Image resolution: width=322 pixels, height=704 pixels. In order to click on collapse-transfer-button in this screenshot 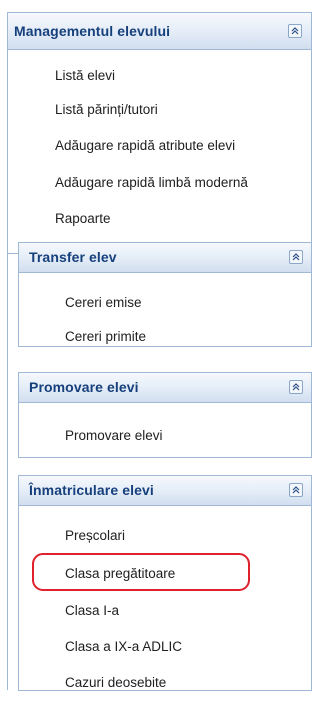, I will do `click(296, 257)`.